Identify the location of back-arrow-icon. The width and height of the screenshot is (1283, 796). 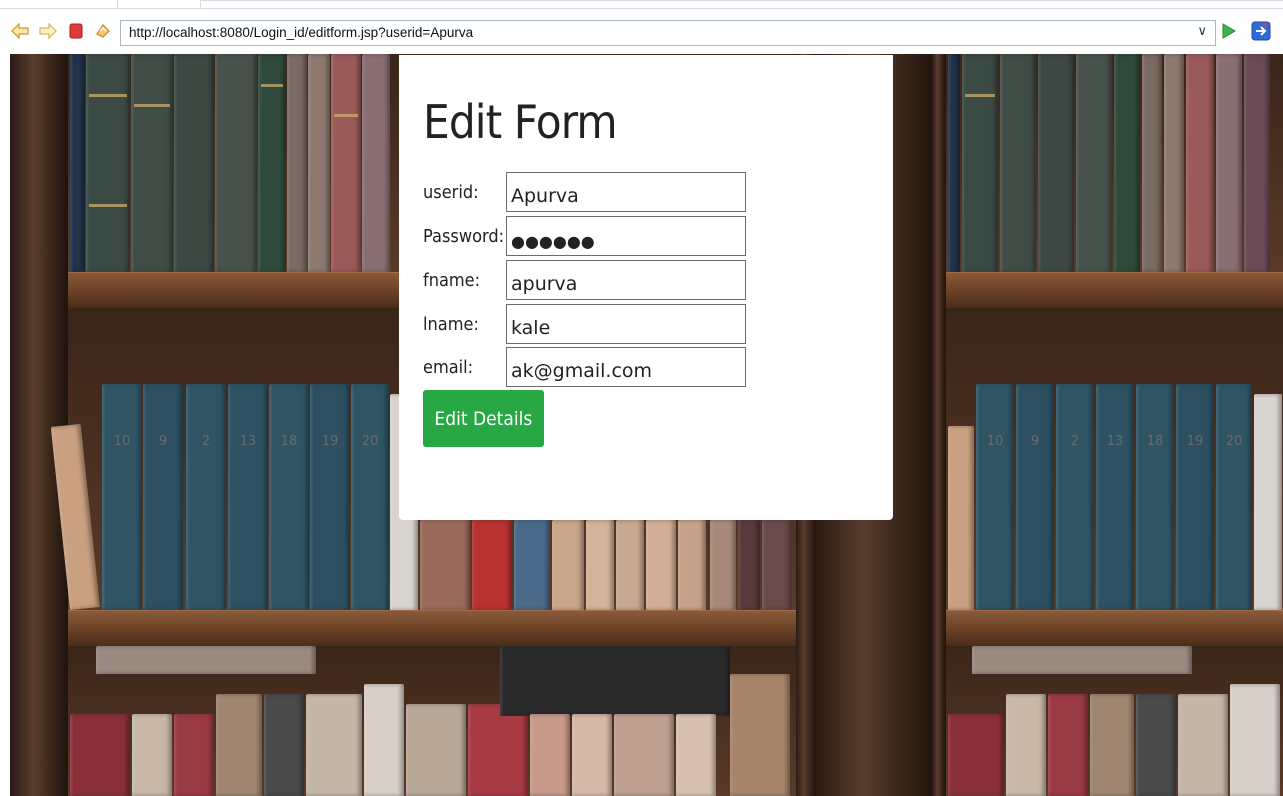
(20, 31).